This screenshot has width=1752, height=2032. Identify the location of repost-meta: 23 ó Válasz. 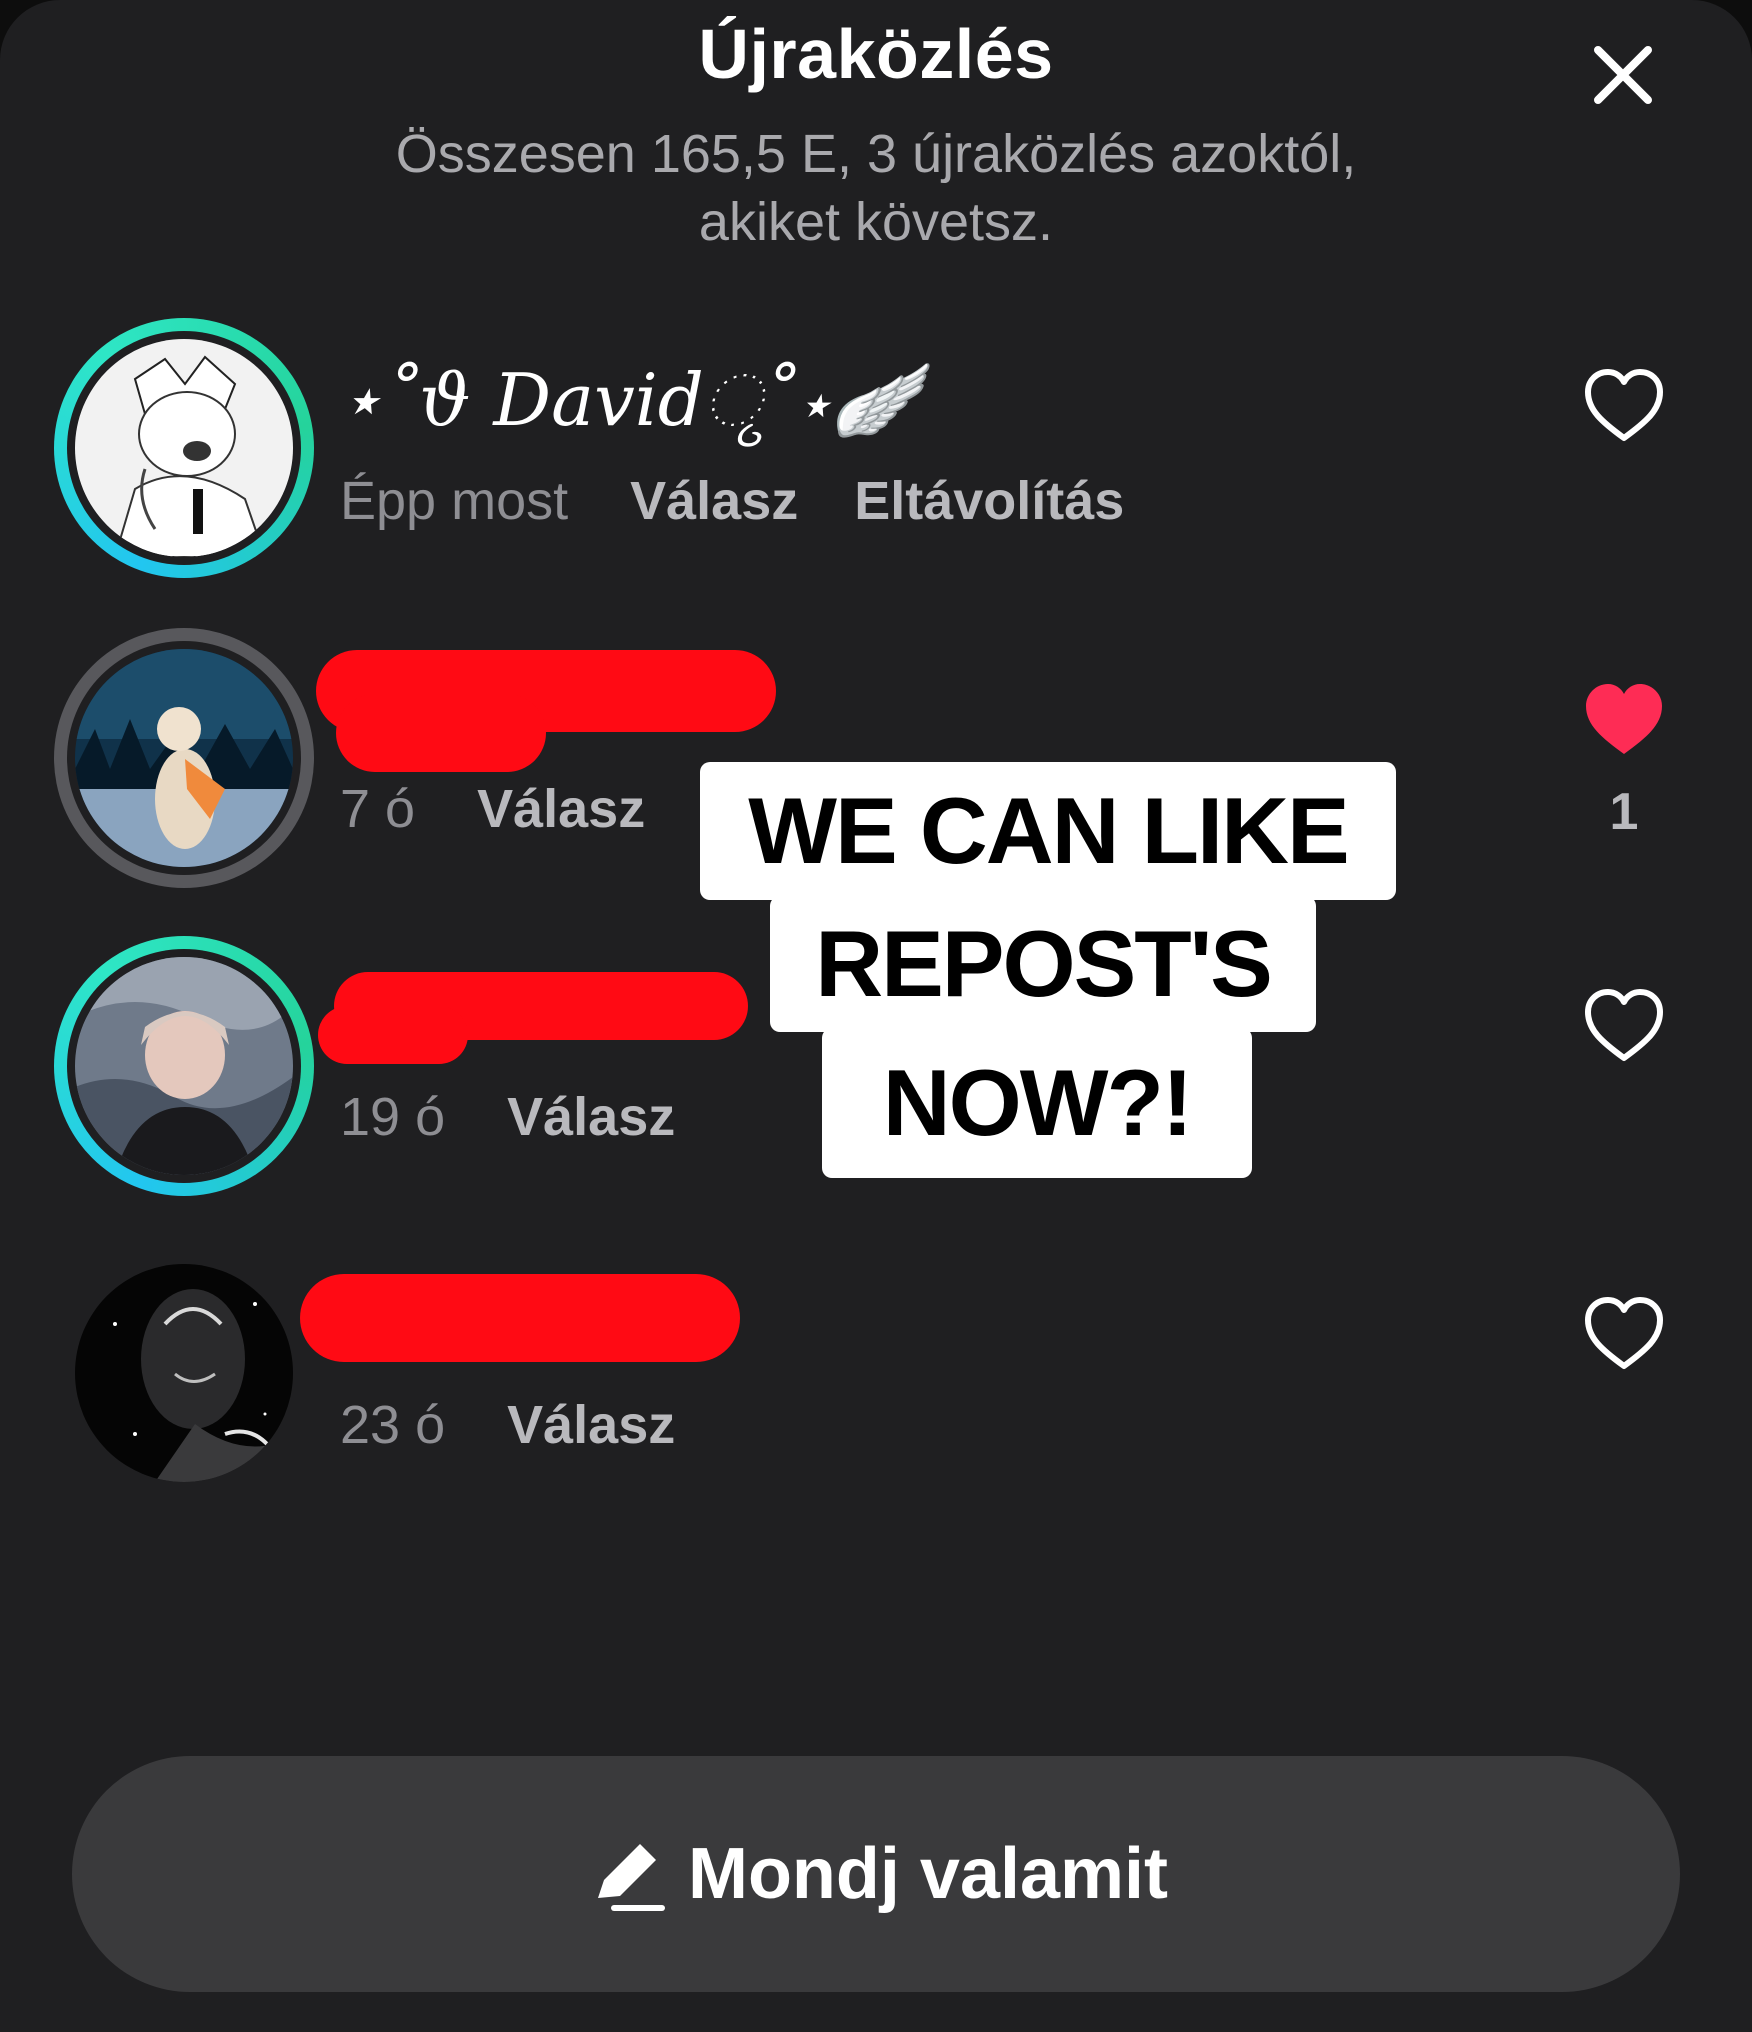
(535, 1425).